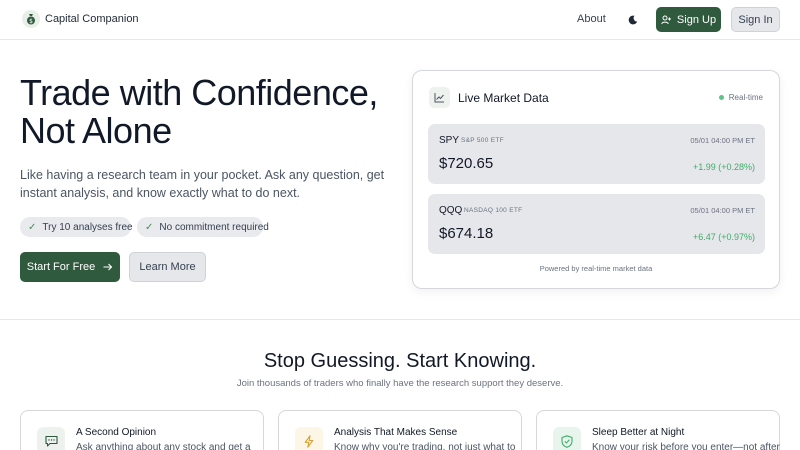 The image size is (800, 450). Describe the element at coordinates (723, 237) in the screenshot. I see `ticker-change: +6.47 (+0.97%)` at that location.